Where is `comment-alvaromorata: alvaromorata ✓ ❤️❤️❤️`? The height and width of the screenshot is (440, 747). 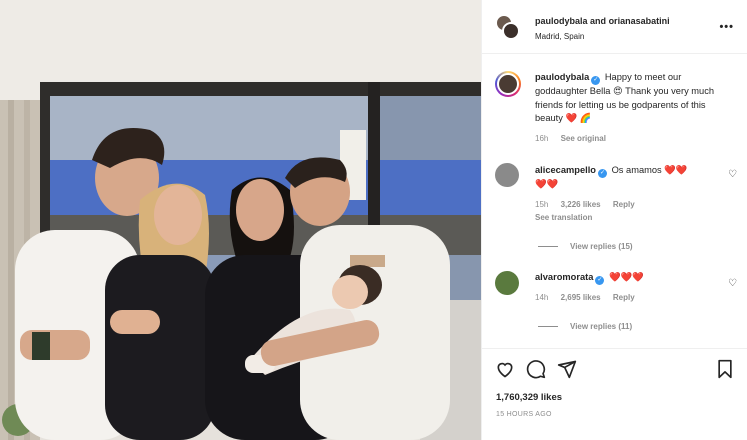 comment-alvaromorata: alvaromorata ✓ ❤️❤️❤️ is located at coordinates (625, 278).